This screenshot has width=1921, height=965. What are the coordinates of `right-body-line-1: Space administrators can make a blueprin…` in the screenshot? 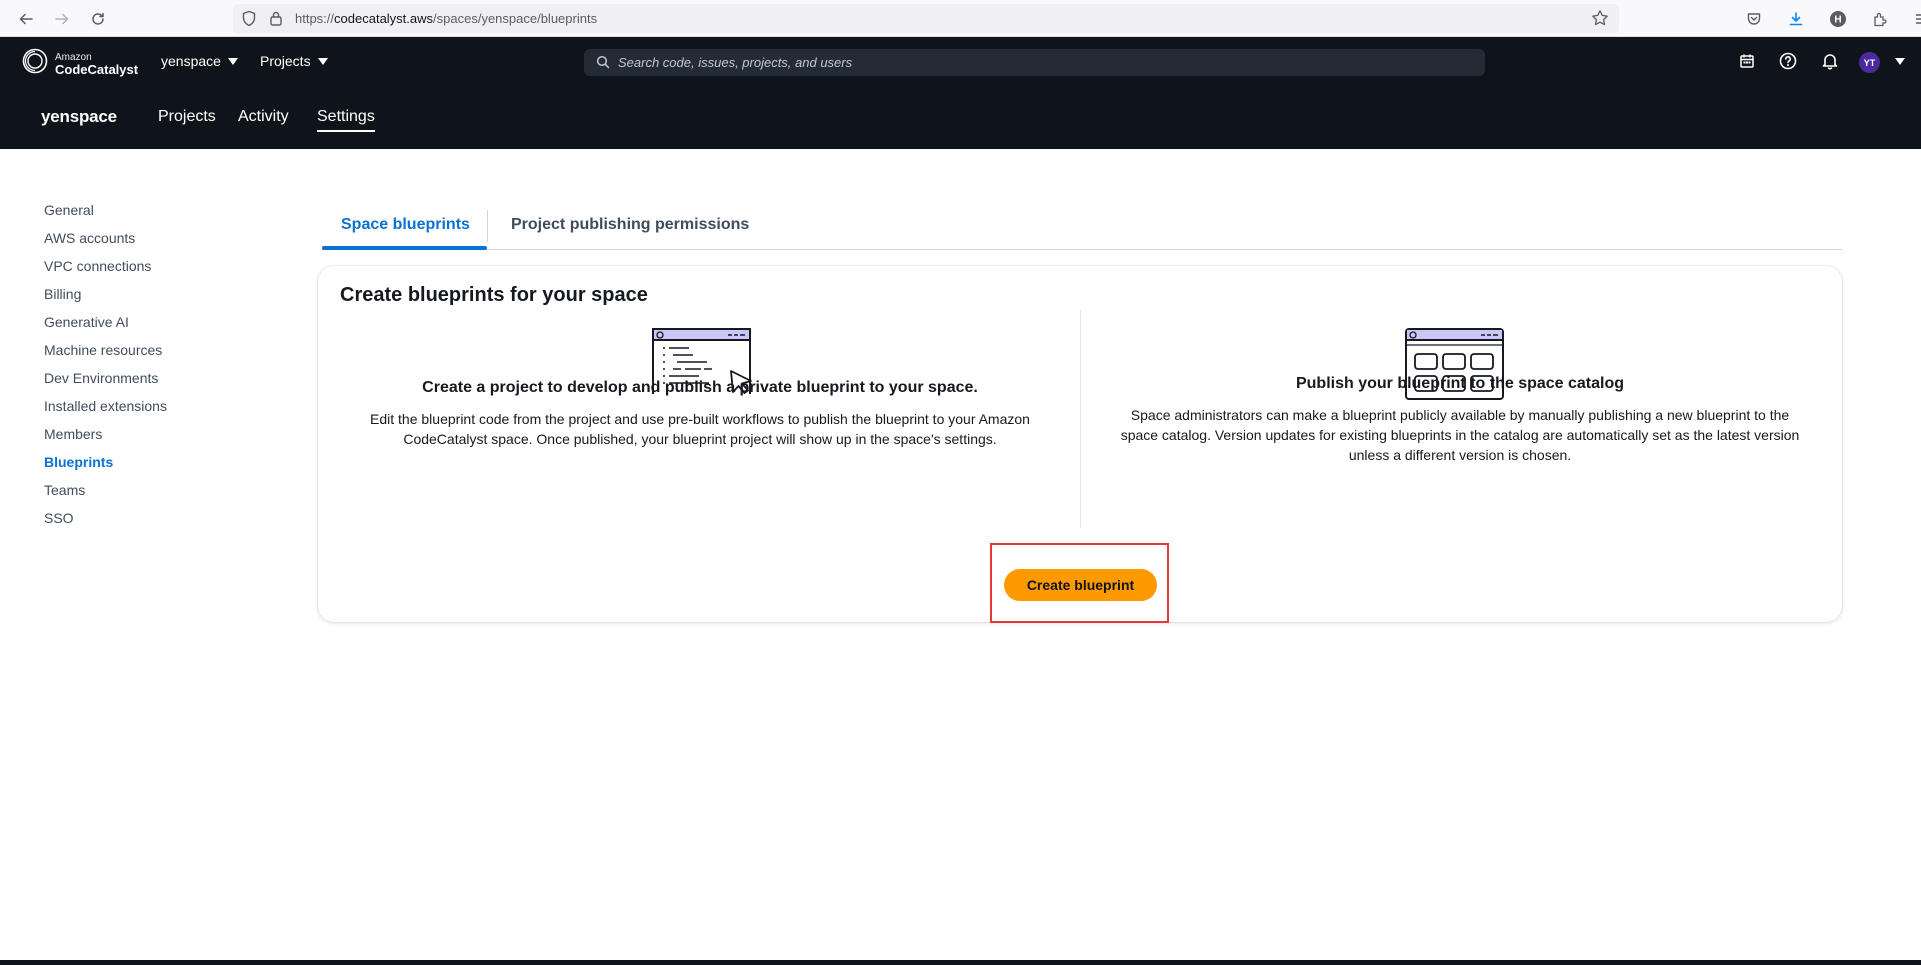 It's located at (1460, 415).